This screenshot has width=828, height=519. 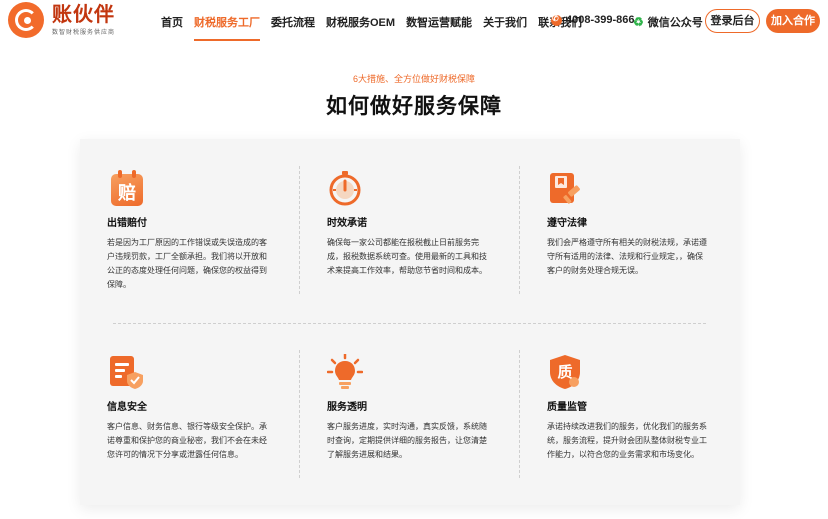 What do you see at coordinates (793, 21) in the screenshot?
I see `join-button: 加入合作` at bounding box center [793, 21].